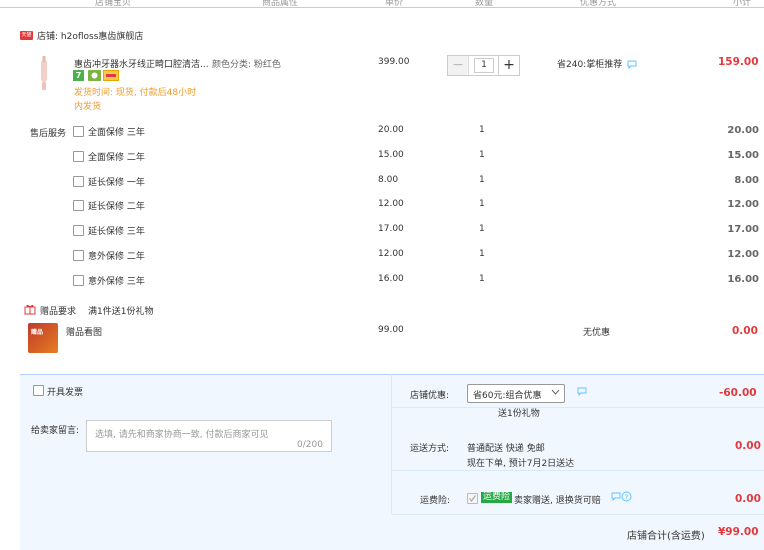  What do you see at coordinates (55, 431) in the screenshot?
I see `message-label: 给卖家留言:` at bounding box center [55, 431].